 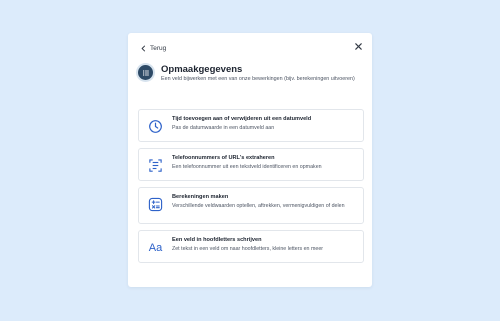 What do you see at coordinates (202, 69) in the screenshot?
I see `page-title: Opmaakgegevens` at bounding box center [202, 69].